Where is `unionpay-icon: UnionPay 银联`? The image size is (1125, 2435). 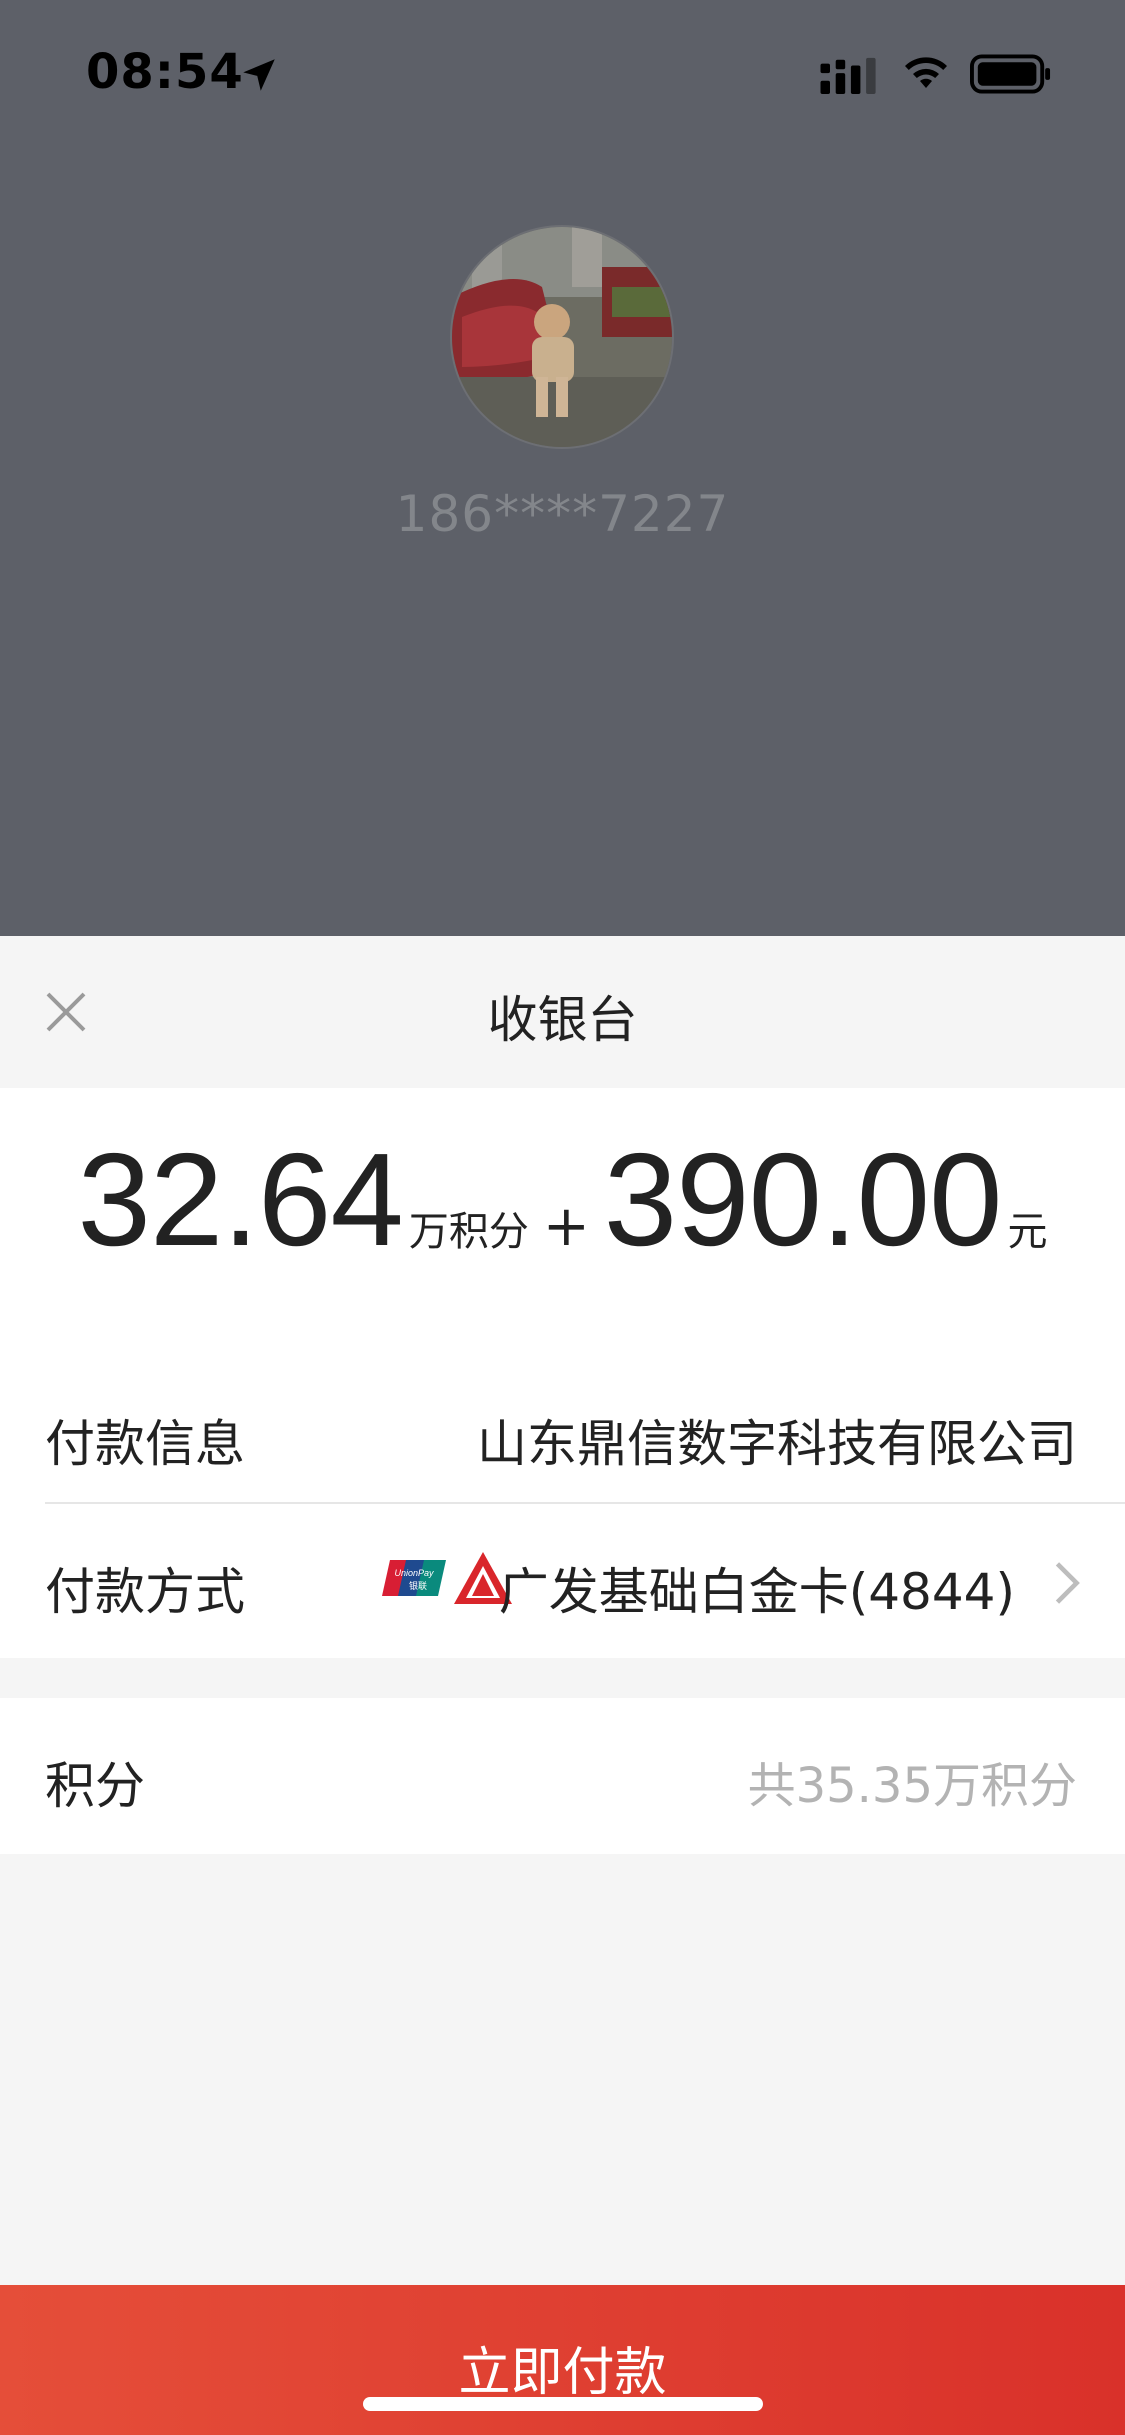
unionpay-icon: UnionPay 银联 is located at coordinates (414, 1578).